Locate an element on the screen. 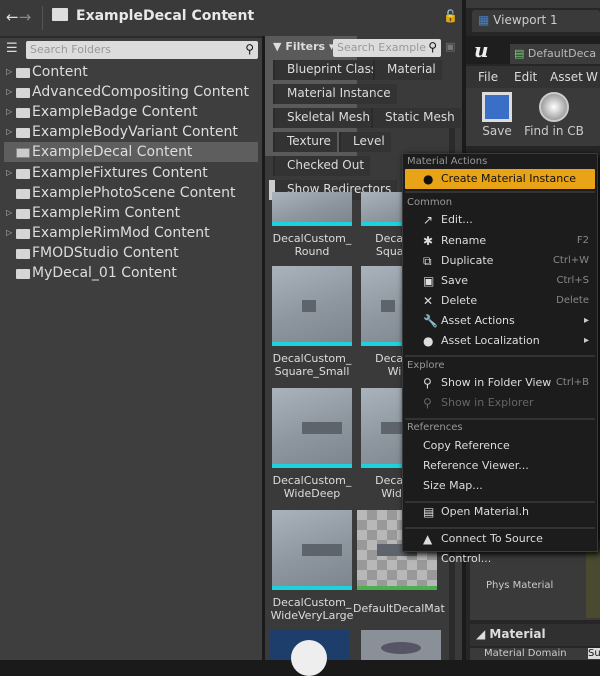 The image size is (600, 676). asset-label: DefaultDecalMat is located at coordinates (399, 608).